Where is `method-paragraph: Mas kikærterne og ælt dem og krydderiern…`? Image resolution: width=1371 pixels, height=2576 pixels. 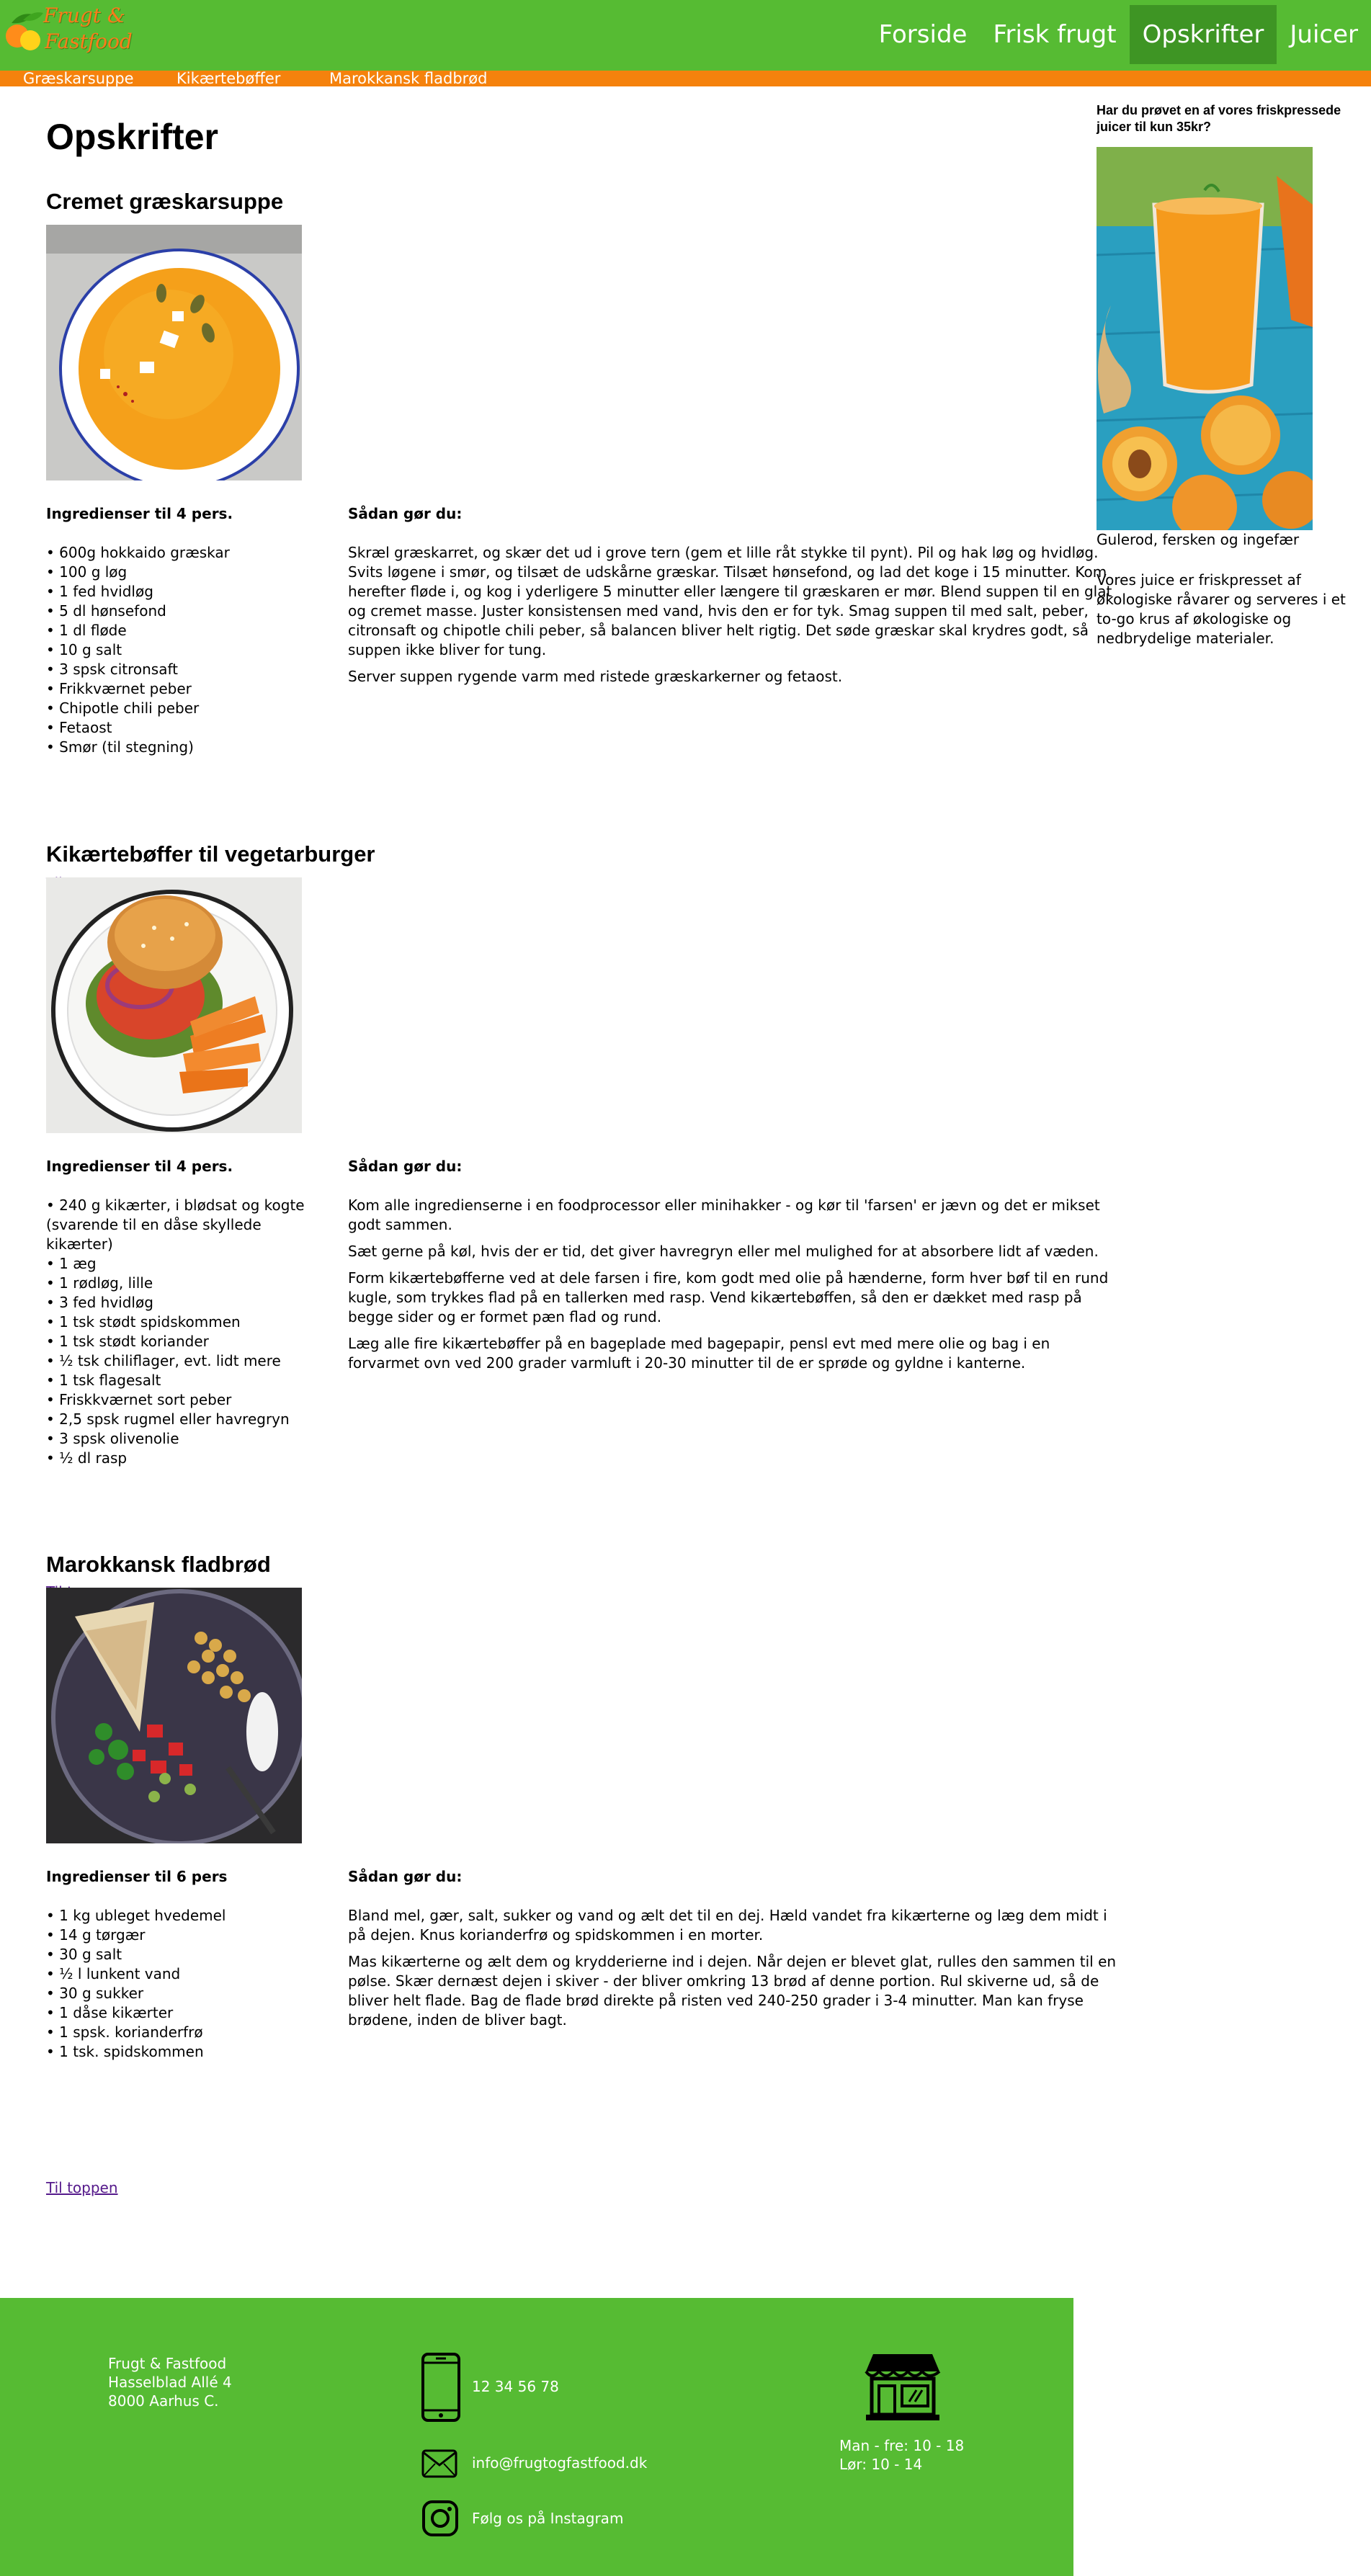
method-paragraph: Mas kikærterne og ælt dem og krydderiern… is located at coordinates (732, 1991).